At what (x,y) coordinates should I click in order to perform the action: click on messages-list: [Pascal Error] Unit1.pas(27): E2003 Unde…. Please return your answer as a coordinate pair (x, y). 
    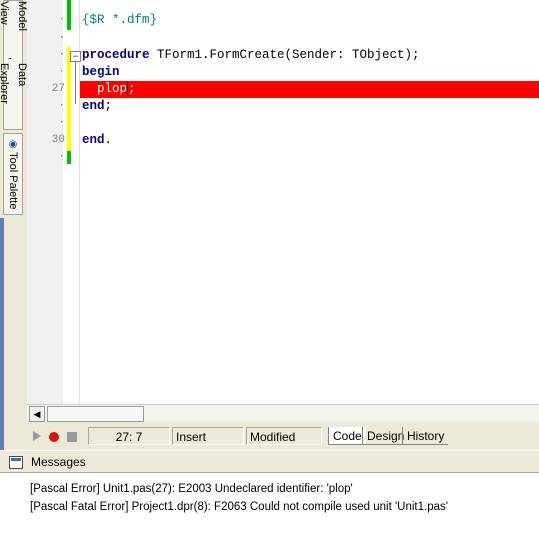
    Looking at the image, I should click on (269, 506).